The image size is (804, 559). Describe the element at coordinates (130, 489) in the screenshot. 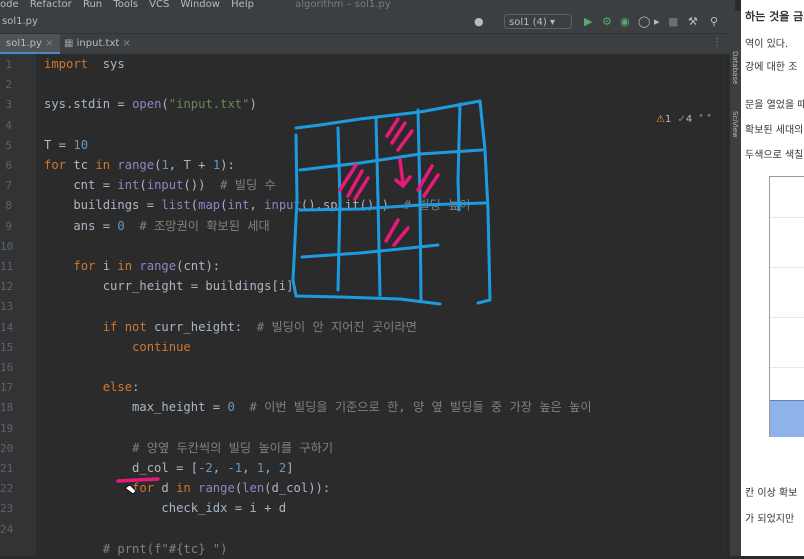

I see `pen-cursor-icon` at that location.